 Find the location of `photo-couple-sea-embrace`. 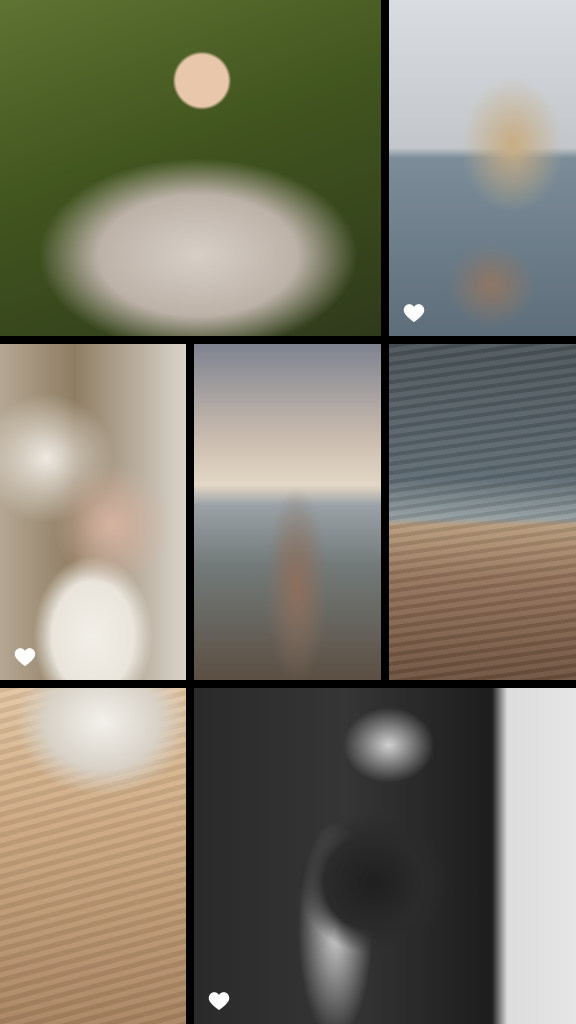

photo-couple-sea-embrace is located at coordinates (482, 168).